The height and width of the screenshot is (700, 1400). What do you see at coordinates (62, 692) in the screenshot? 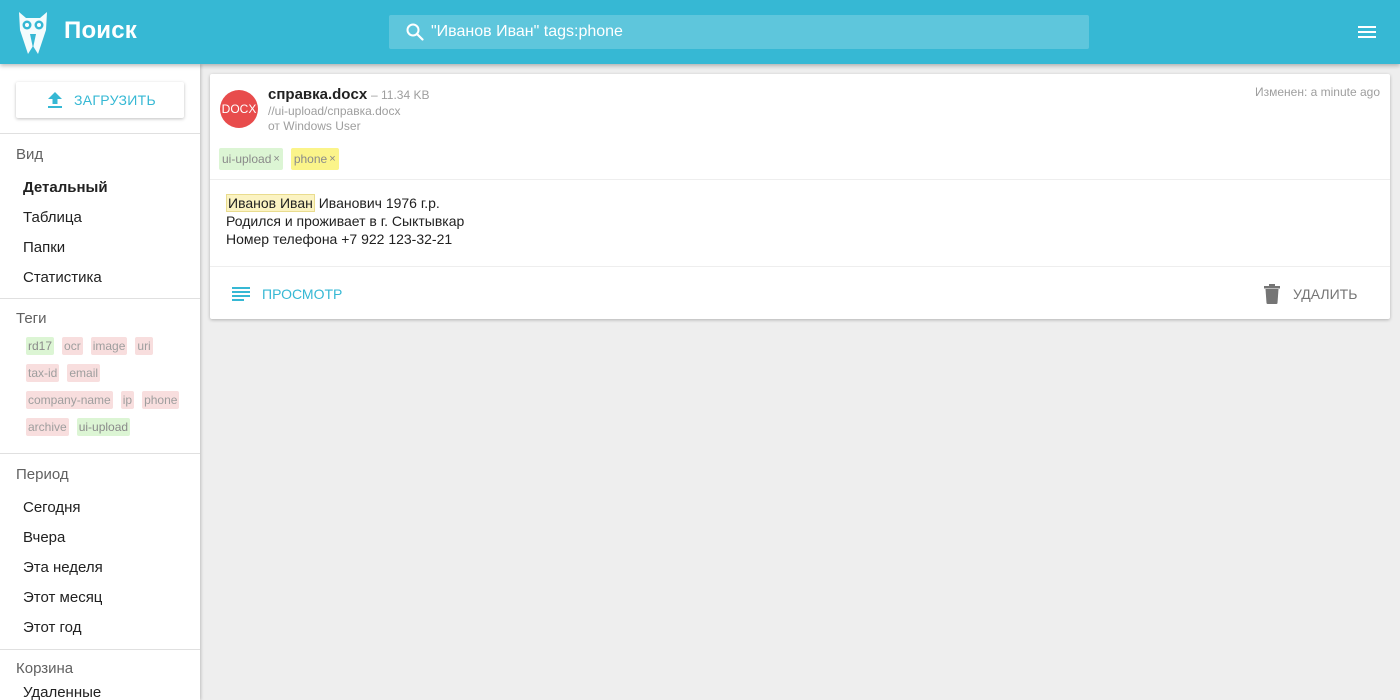
I see `nav-item-deleted: Удаленные` at bounding box center [62, 692].